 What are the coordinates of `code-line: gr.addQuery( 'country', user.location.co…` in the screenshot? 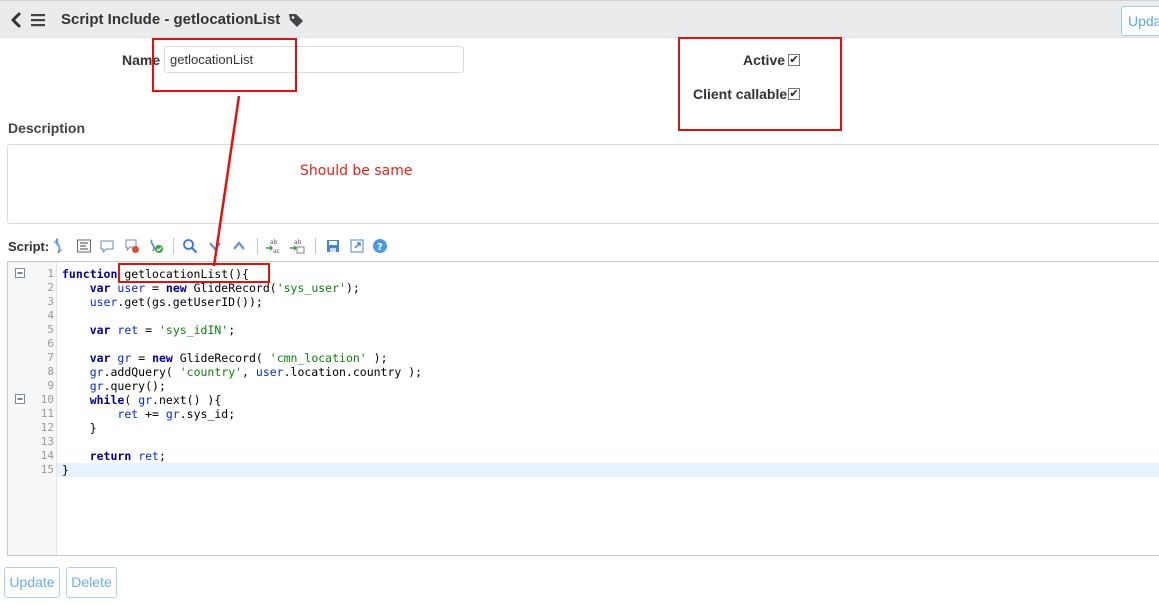 It's located at (256, 372).